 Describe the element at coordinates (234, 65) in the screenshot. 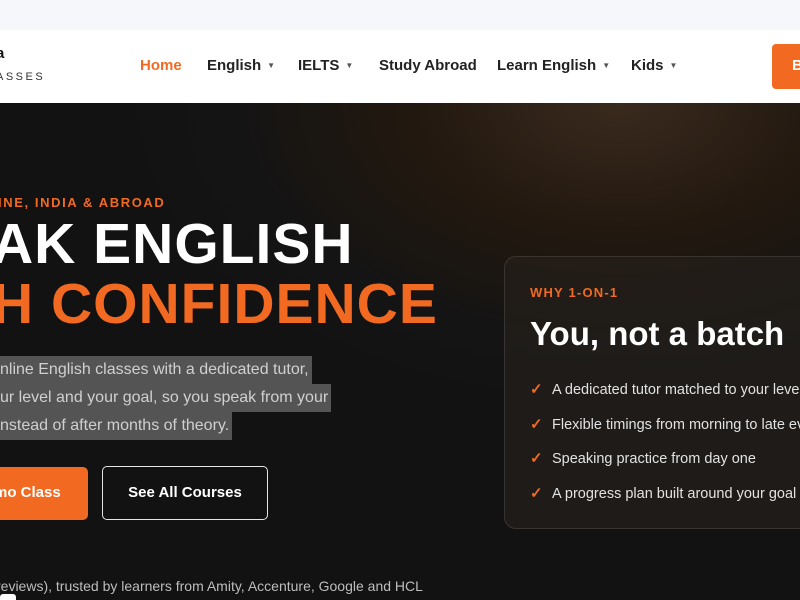

I see `nav-item-label: English` at that location.